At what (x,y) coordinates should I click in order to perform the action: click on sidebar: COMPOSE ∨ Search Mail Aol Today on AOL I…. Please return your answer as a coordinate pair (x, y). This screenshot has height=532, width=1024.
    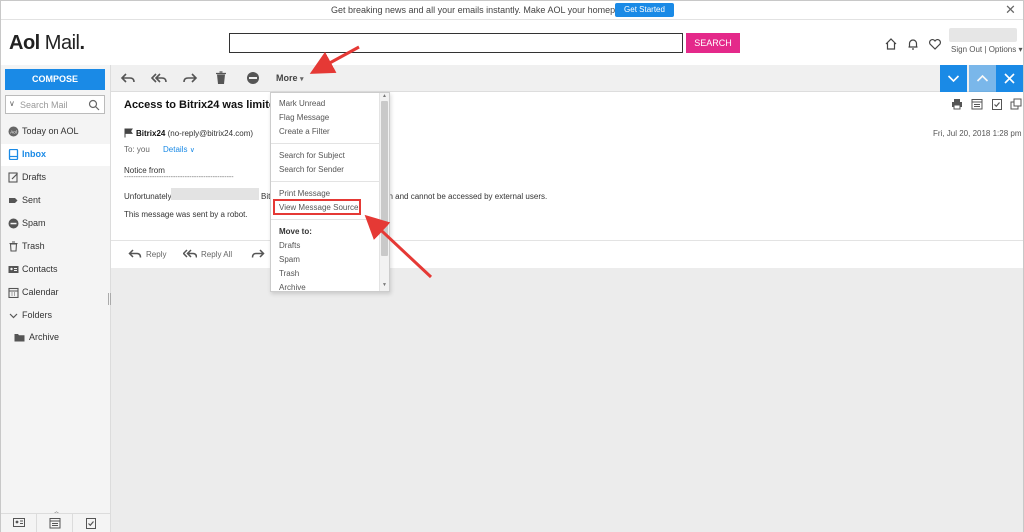
    Looking at the image, I should click on (56, 298).